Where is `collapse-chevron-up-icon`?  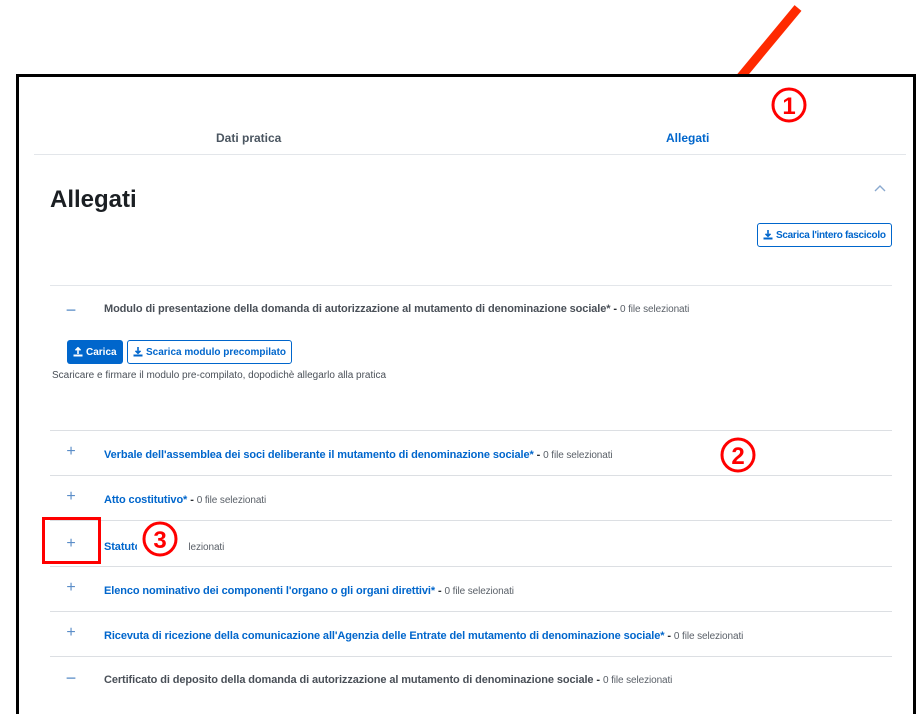
collapse-chevron-up-icon is located at coordinates (880, 188).